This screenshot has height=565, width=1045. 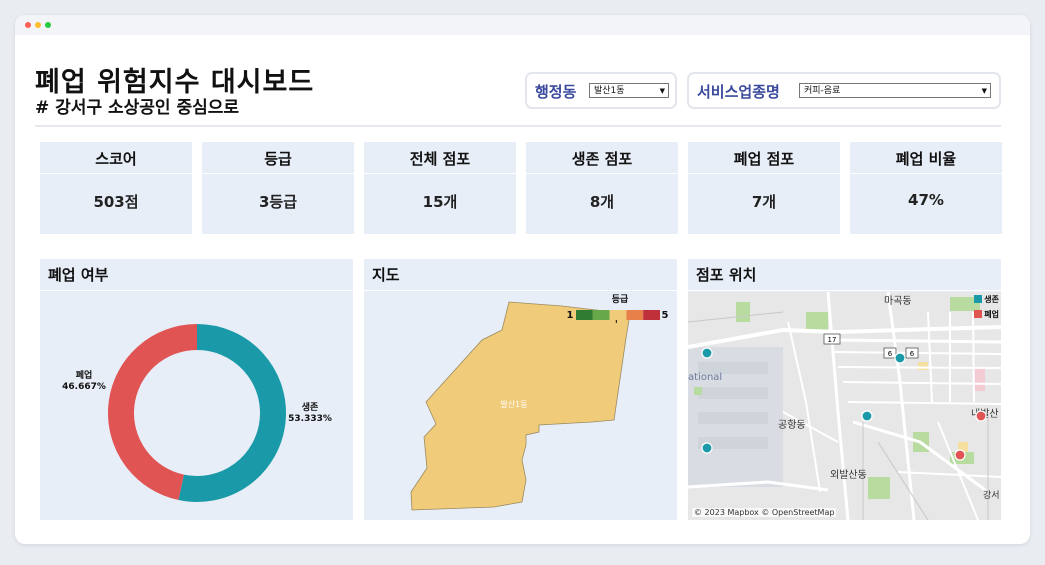 I want to click on legend-item-closed: 폐업, so click(x=986, y=314).